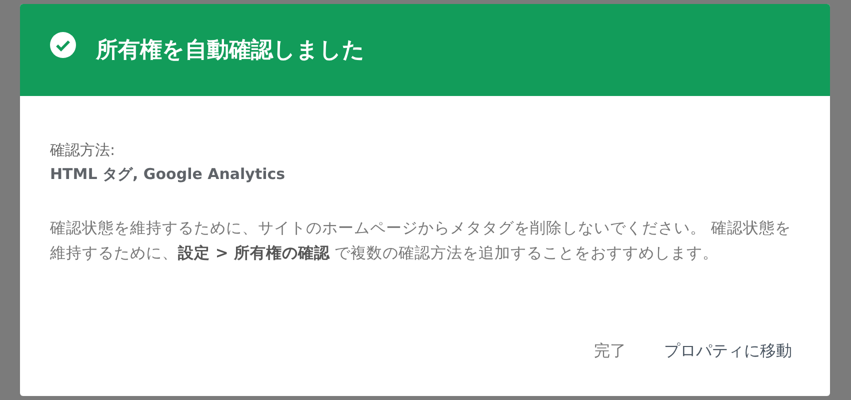 The width and height of the screenshot is (851, 400). What do you see at coordinates (63, 45) in the screenshot?
I see `check-circle-icon` at bounding box center [63, 45].